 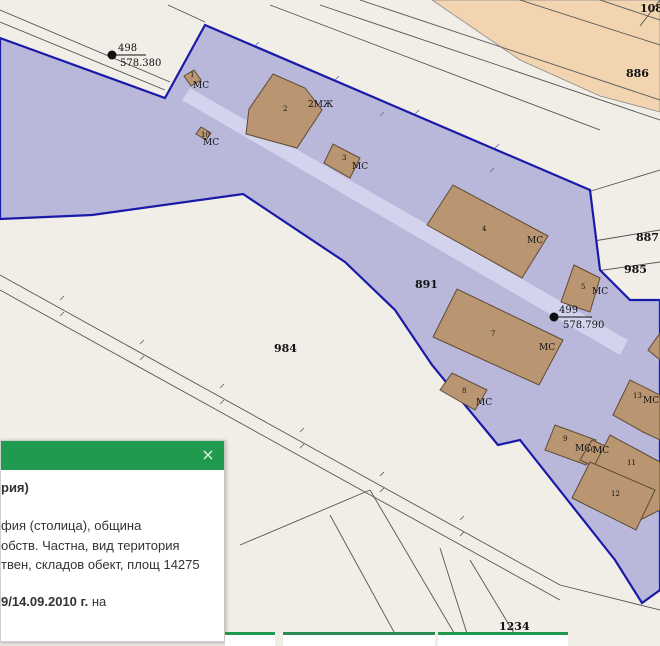 I want to click on survey-point-498-elevation: 578.380, so click(x=141, y=63).